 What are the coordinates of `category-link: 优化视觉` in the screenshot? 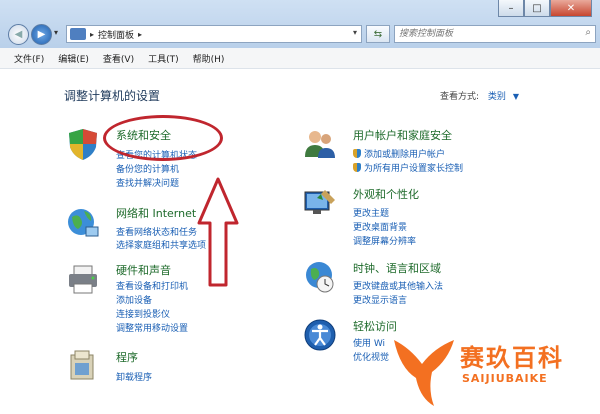 It's located at (371, 356).